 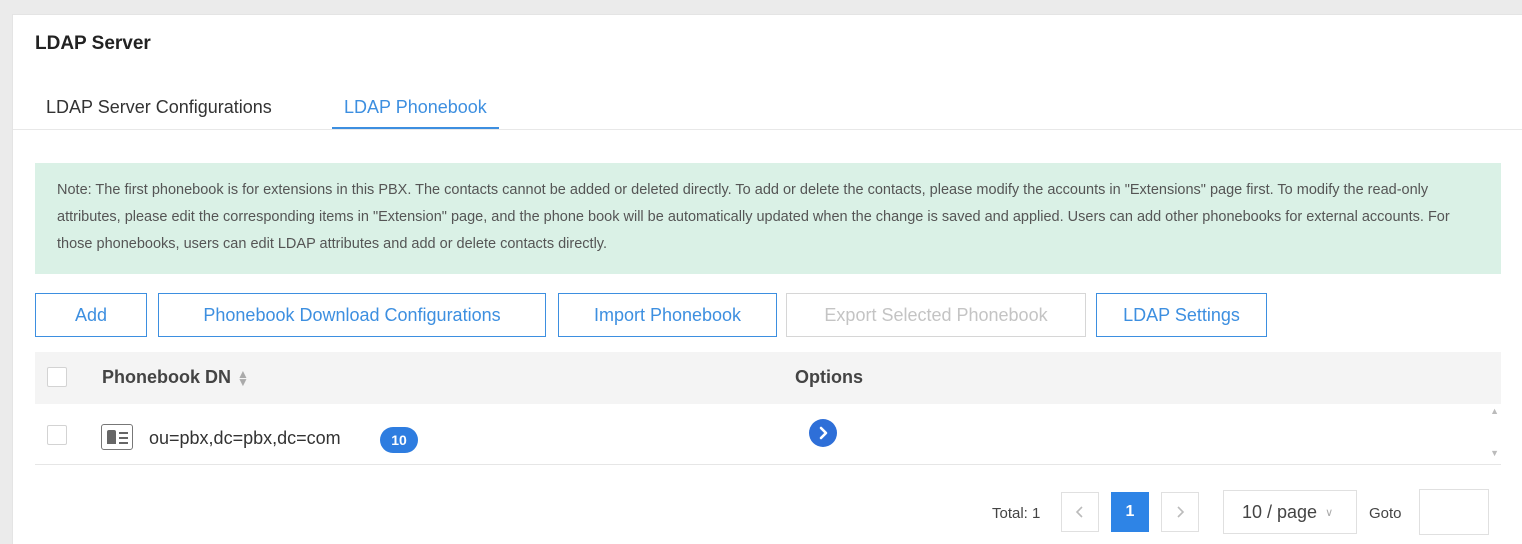 What do you see at coordinates (159, 110) in the screenshot?
I see `tab-ldap-server-configurations: LDAP Server Configurations` at bounding box center [159, 110].